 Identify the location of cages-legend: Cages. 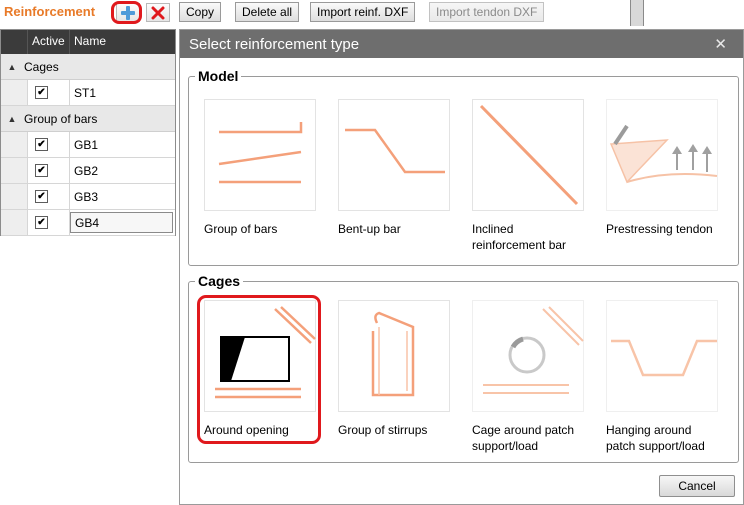
(219, 281).